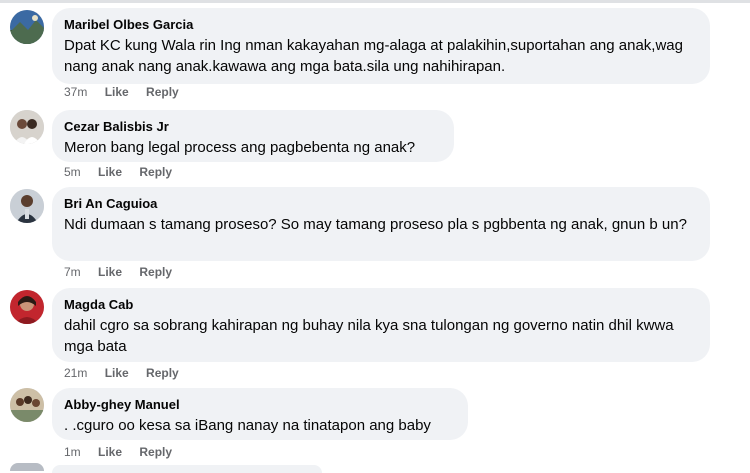 The image size is (750, 473). What do you see at coordinates (253, 126) in the screenshot?
I see `comment-author: Cezar Balisbis Jr` at bounding box center [253, 126].